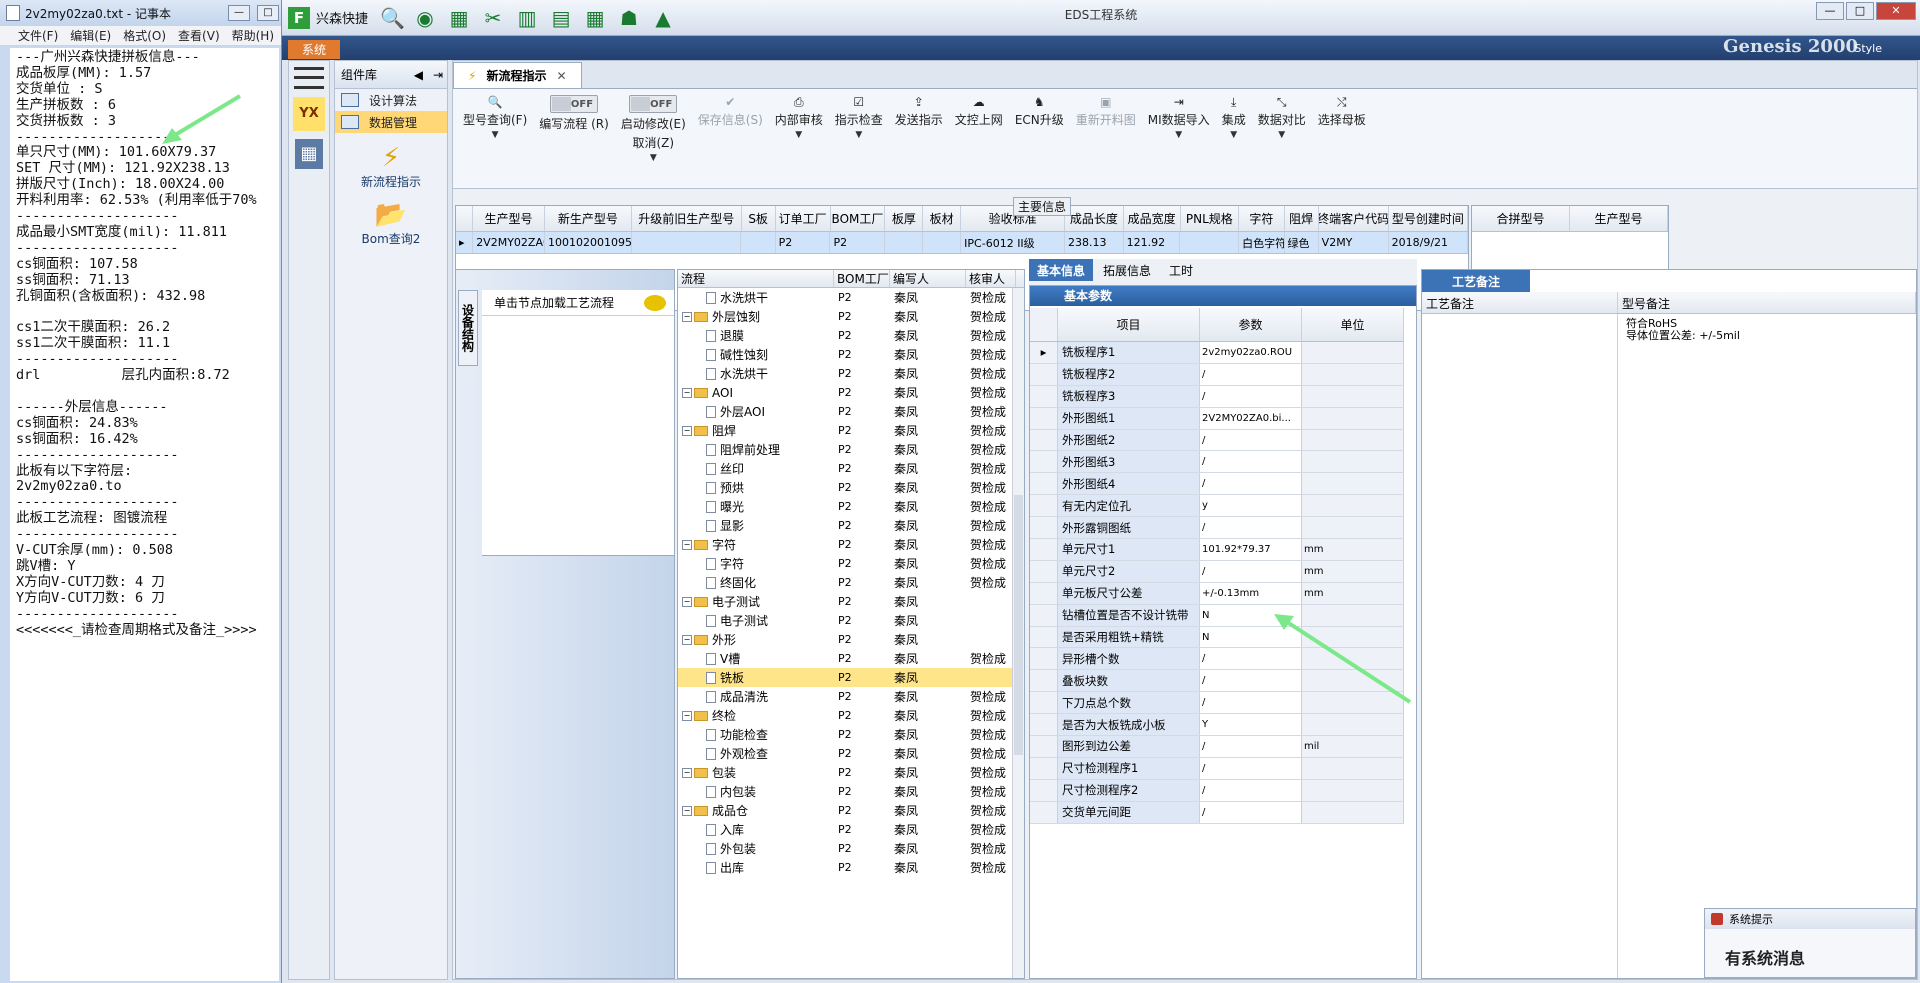 The image size is (1920, 983). What do you see at coordinates (1251, 324) in the screenshot?
I see `column-header: 参数` at bounding box center [1251, 324].